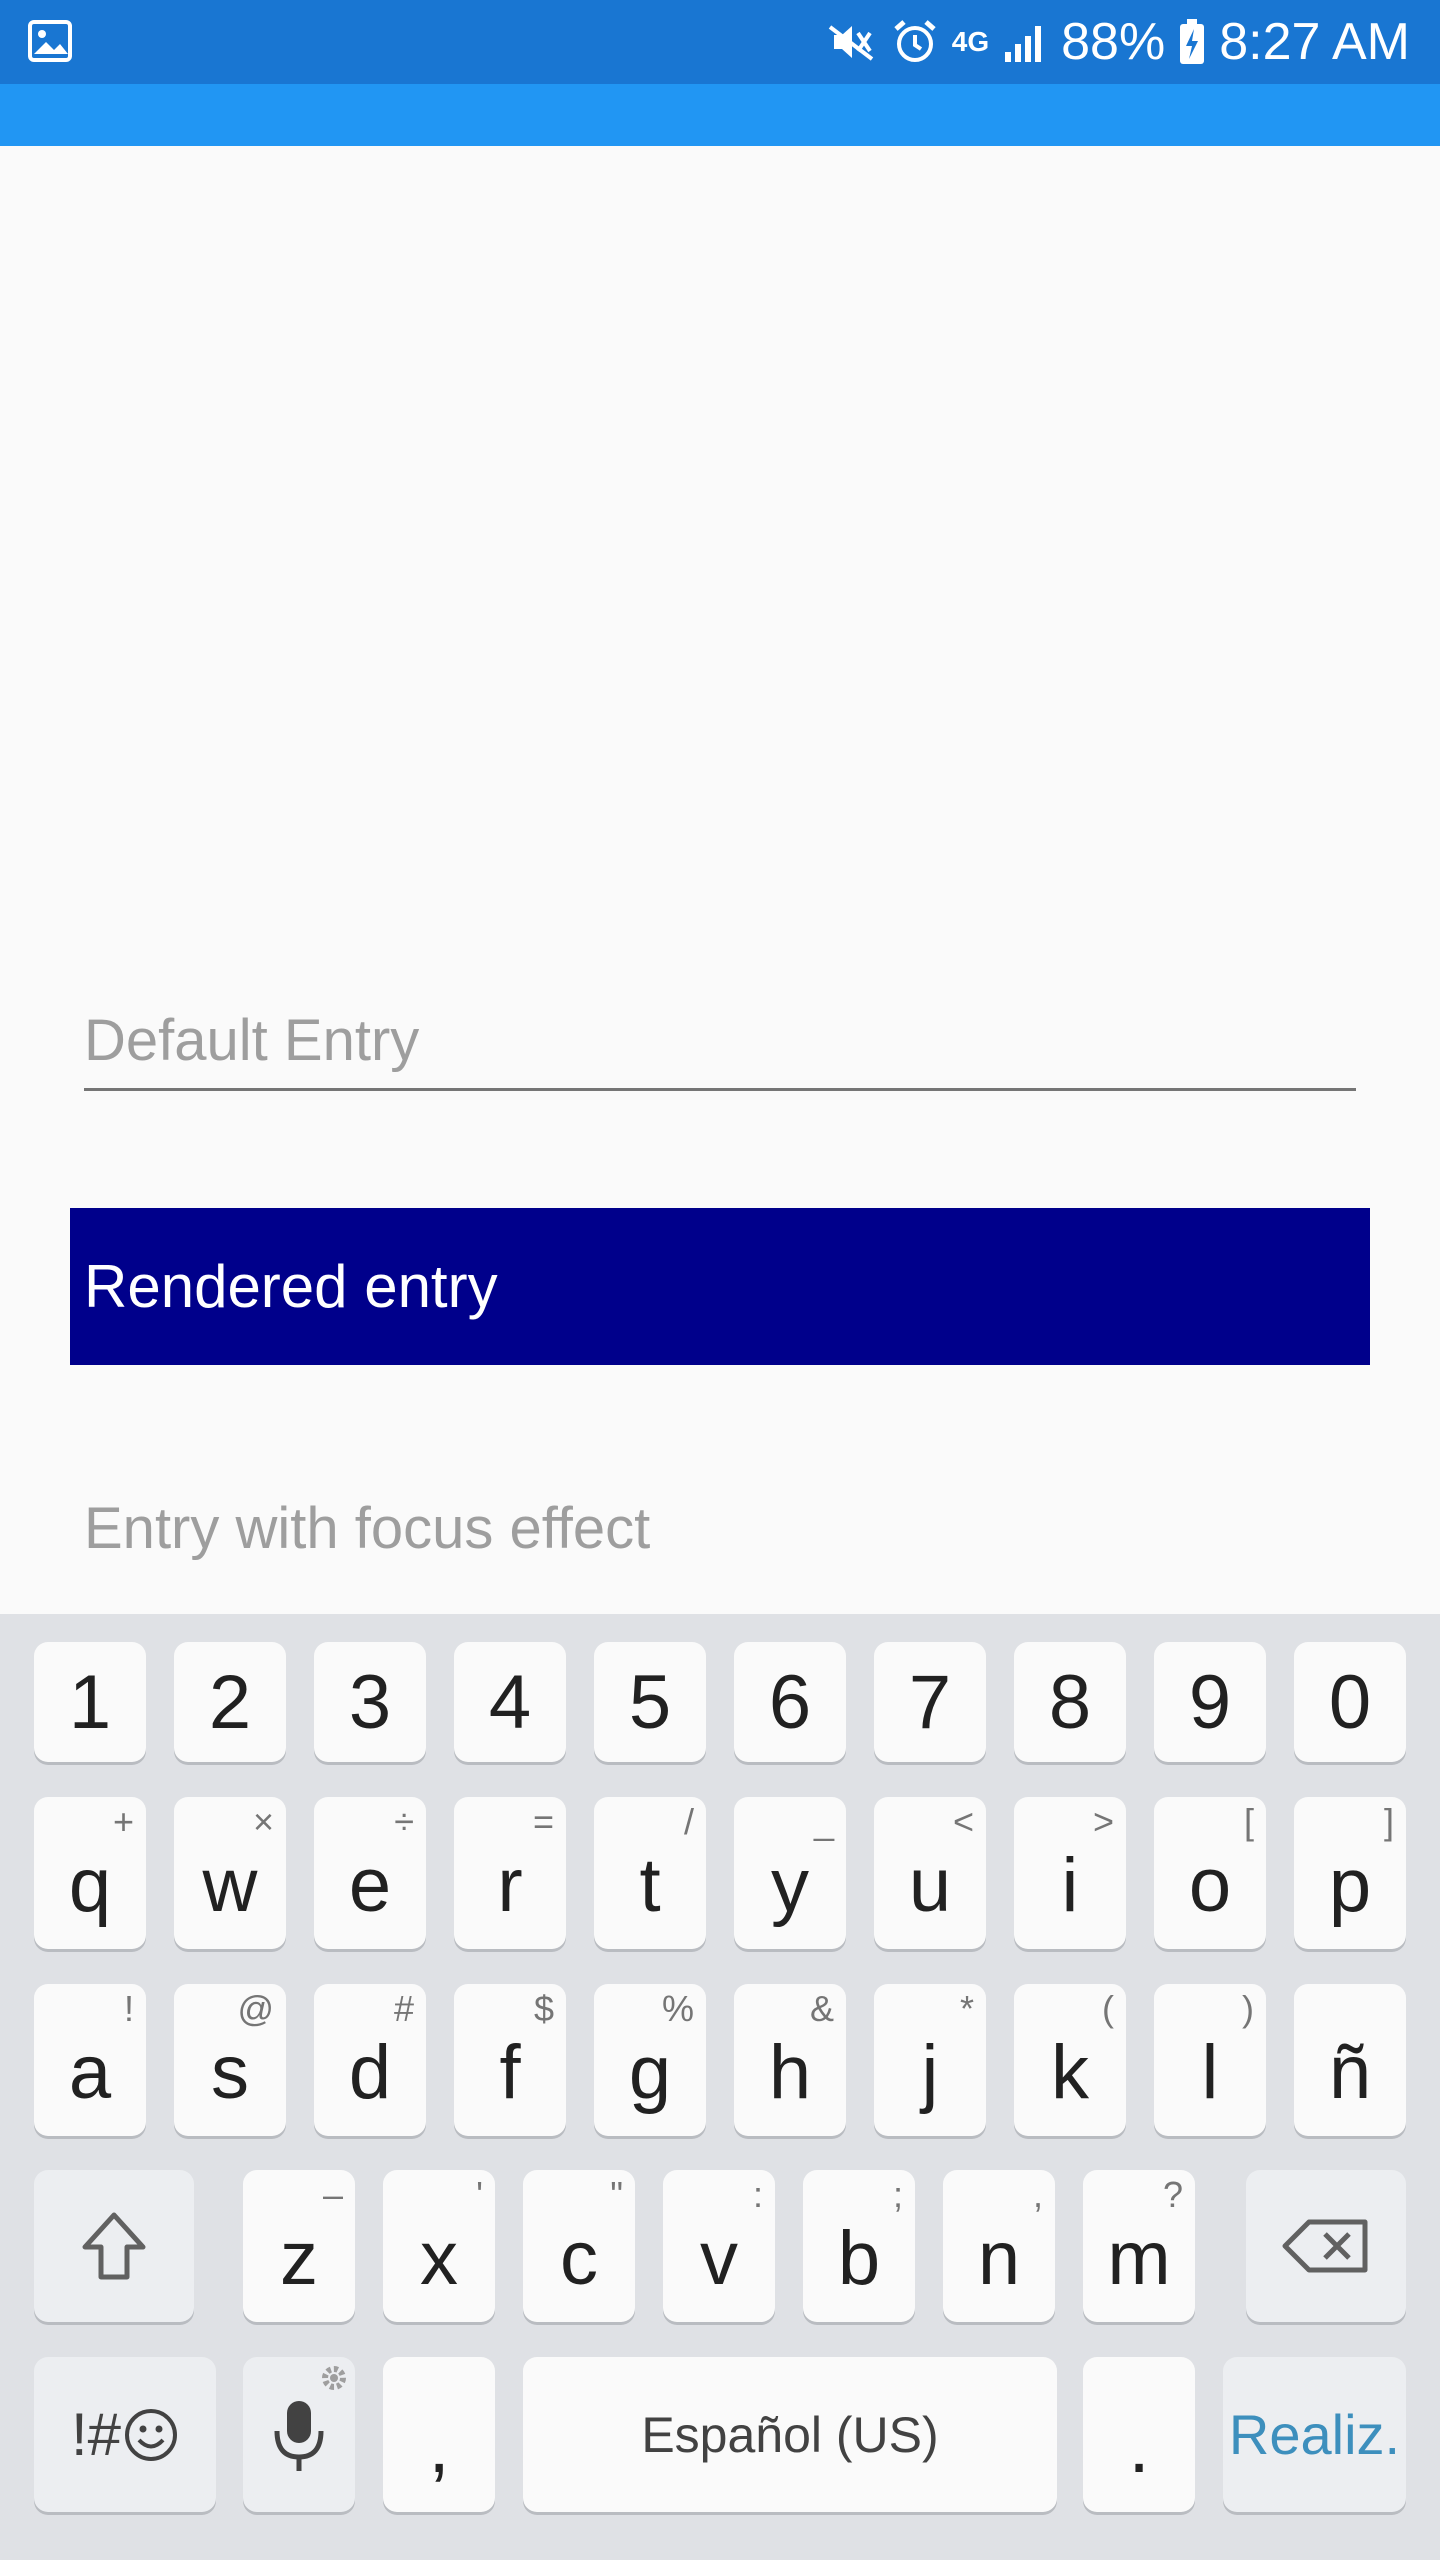 The width and height of the screenshot is (1440, 2560). Describe the element at coordinates (510, 2072) in the screenshot. I see `key-label: f` at that location.